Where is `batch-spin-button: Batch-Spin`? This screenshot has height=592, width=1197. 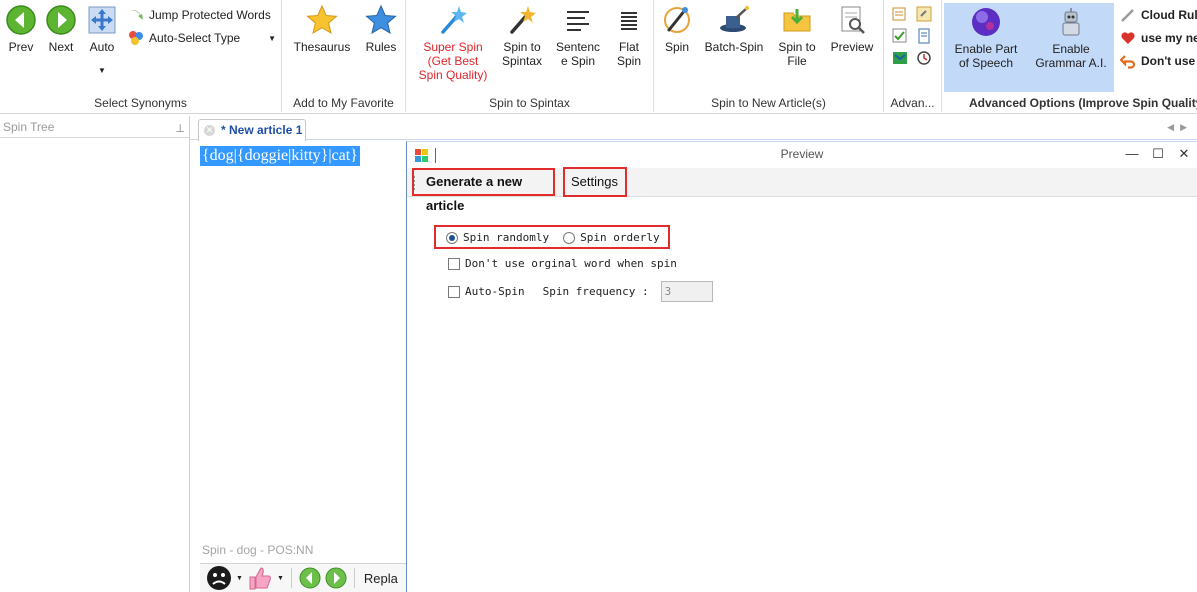
batch-spin-button: Batch-Spin is located at coordinates (734, 28).